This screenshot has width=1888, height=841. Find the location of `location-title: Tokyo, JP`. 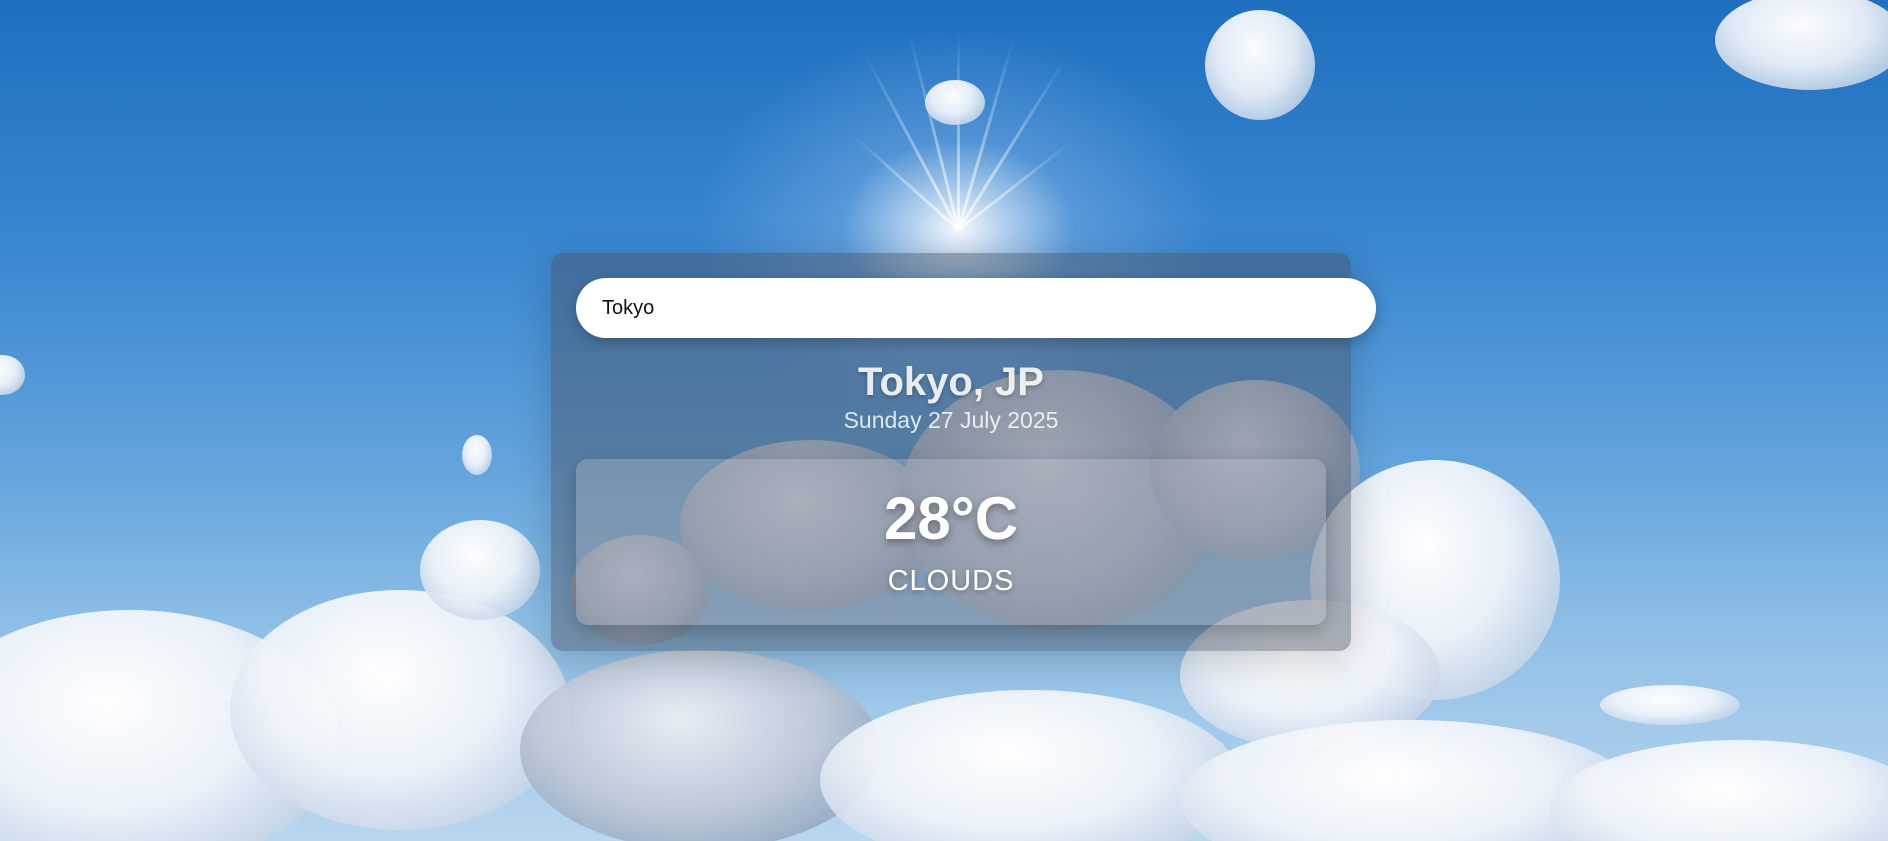

location-title: Tokyo, JP is located at coordinates (951, 382).